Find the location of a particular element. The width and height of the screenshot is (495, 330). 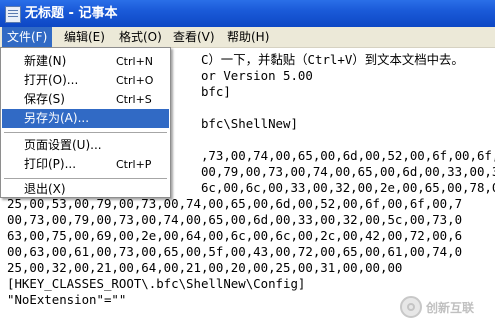

menu-edit: 编辑(E) is located at coordinates (84, 37).